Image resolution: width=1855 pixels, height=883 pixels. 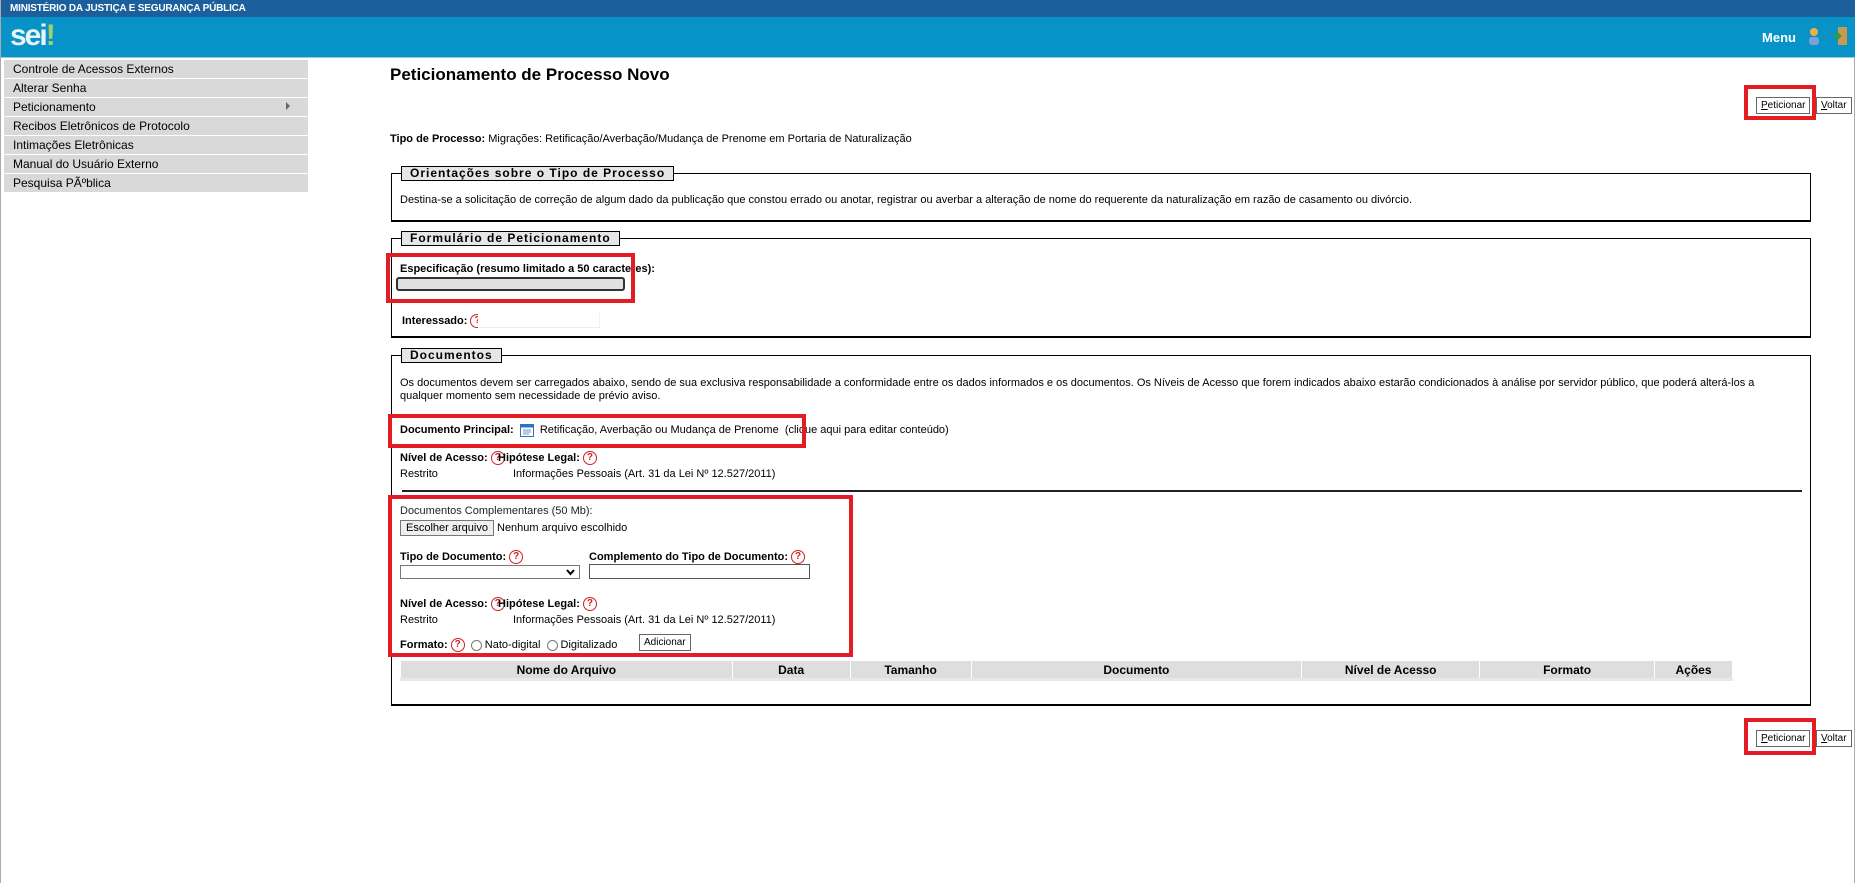 What do you see at coordinates (54, 107) in the screenshot?
I see `sidebar-item-label: Peticionamento` at bounding box center [54, 107].